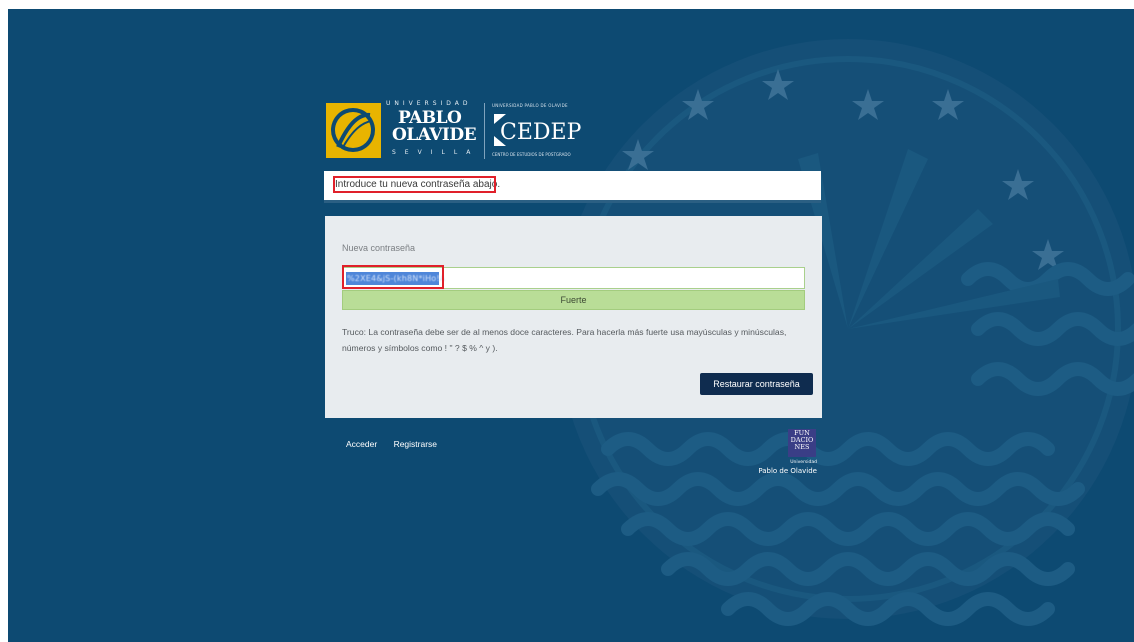  Describe the element at coordinates (353, 130) in the screenshot. I see `upo-emblem-icon` at that location.